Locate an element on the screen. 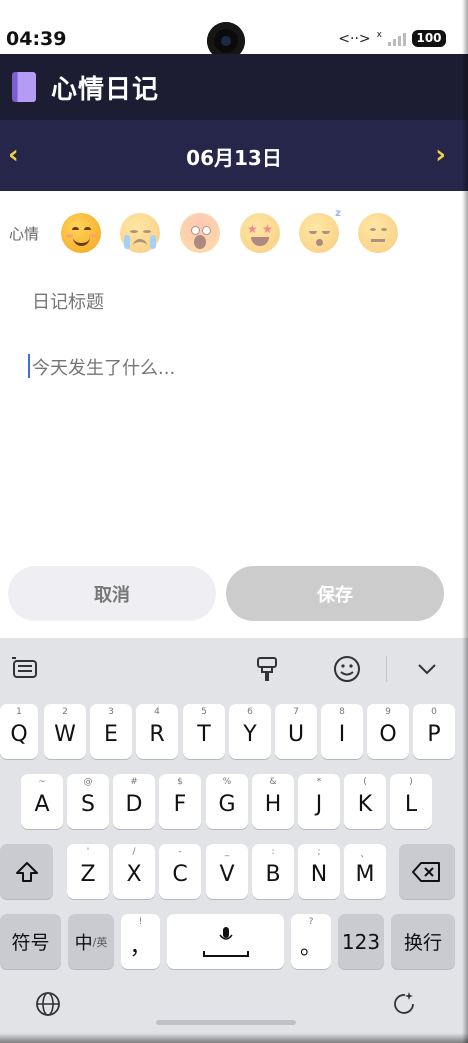  key-a: ~ A is located at coordinates (42, 801).